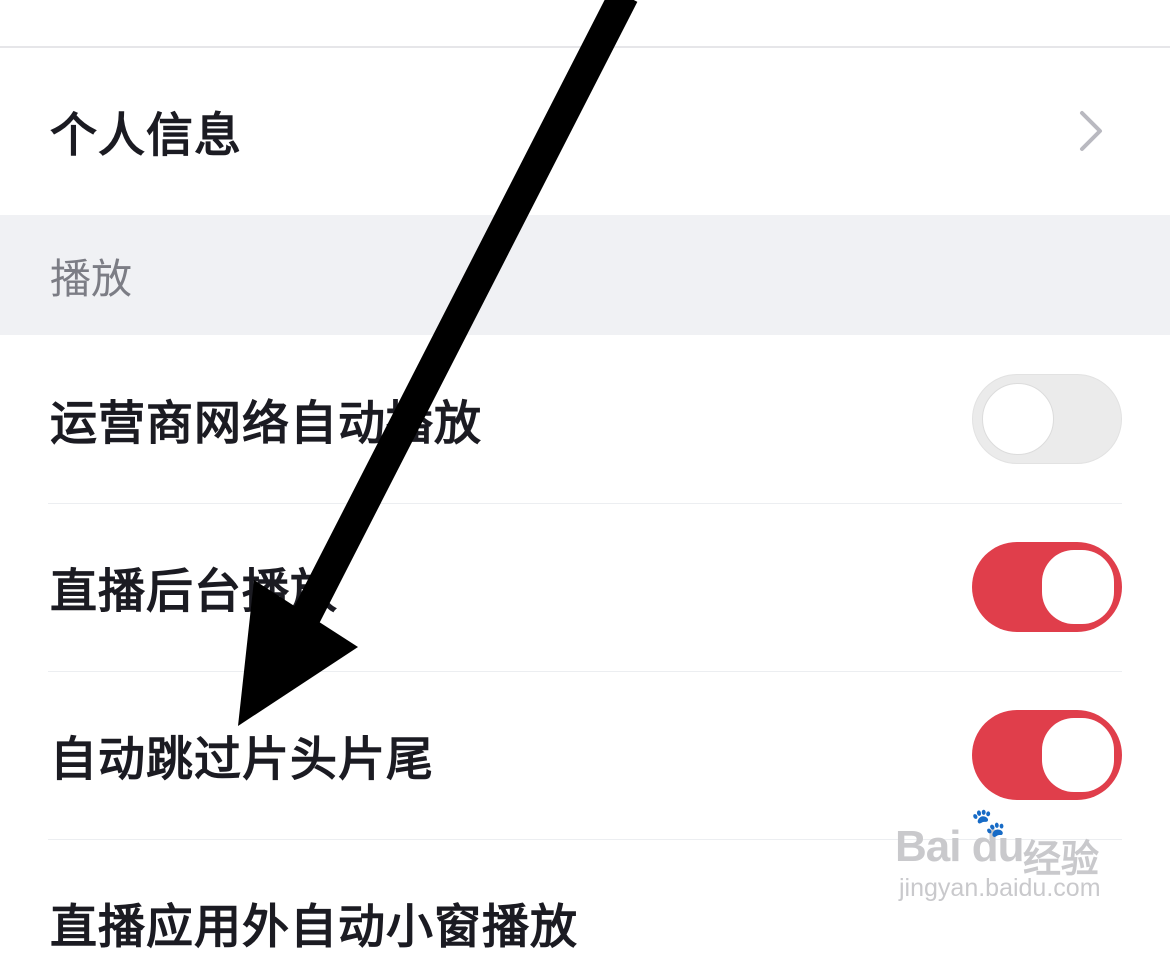  I want to click on paw-icon: 🐾, so click(988, 822).